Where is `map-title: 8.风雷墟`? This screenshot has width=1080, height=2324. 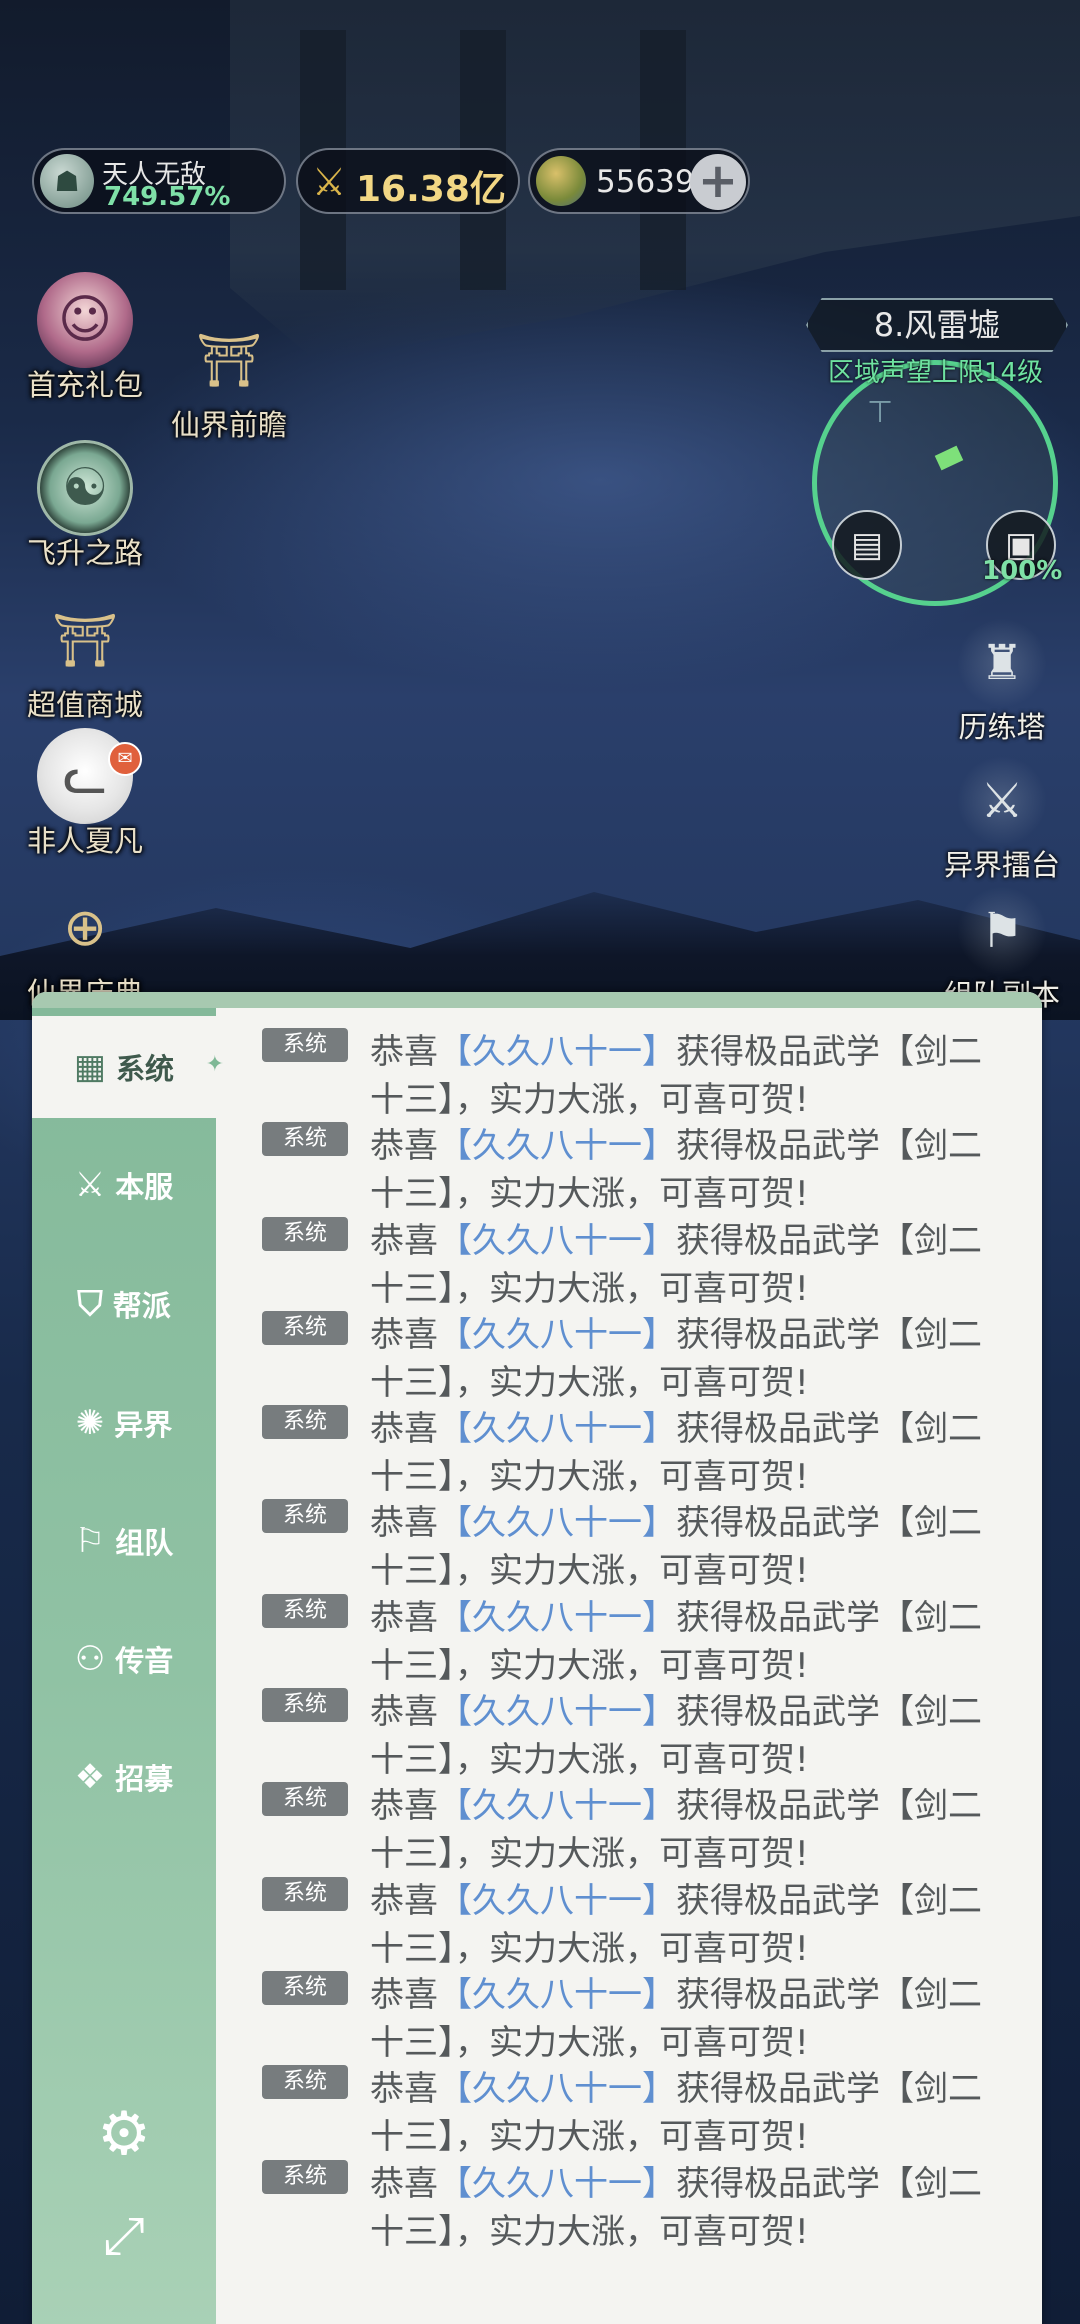 map-title: 8.风雷墟 is located at coordinates (937, 325).